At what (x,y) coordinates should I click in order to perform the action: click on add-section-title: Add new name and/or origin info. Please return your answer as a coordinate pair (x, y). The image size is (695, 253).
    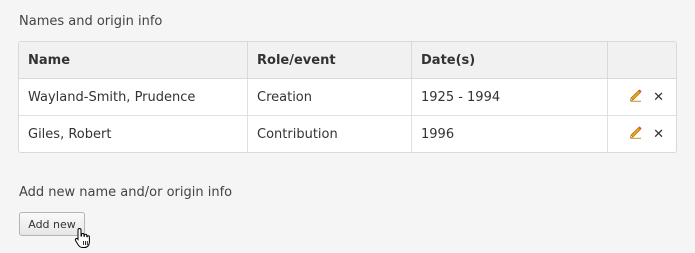
    Looking at the image, I should click on (126, 192).